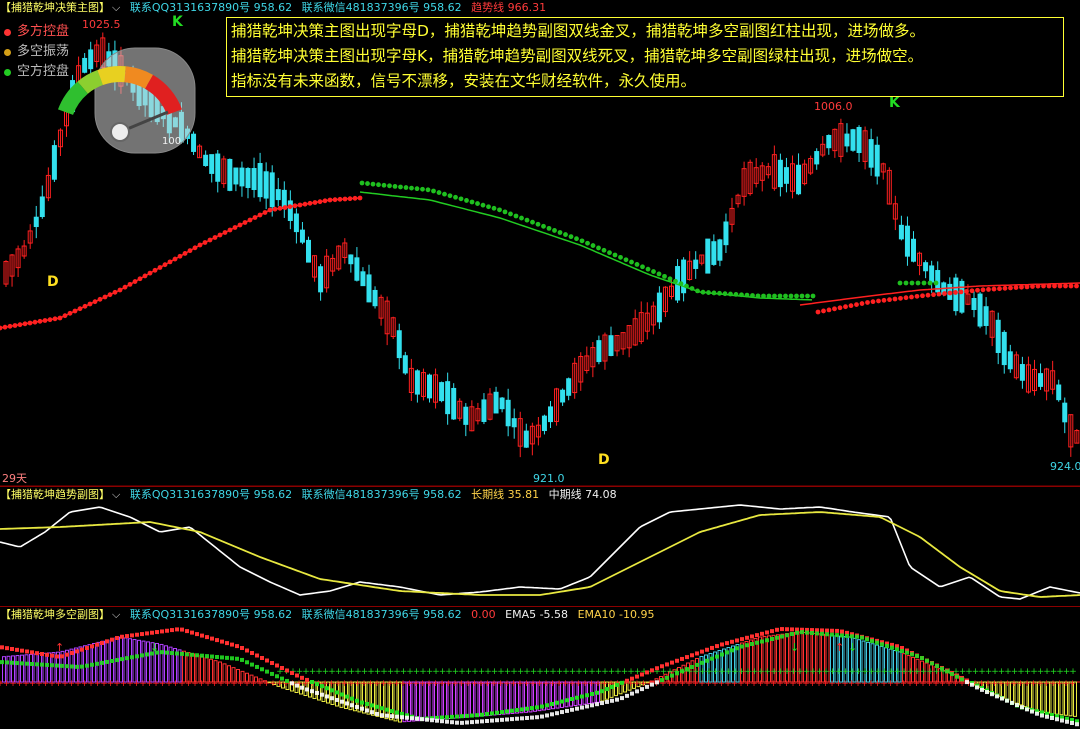  I want to click on price-low-mid: 921.0, so click(549, 478).